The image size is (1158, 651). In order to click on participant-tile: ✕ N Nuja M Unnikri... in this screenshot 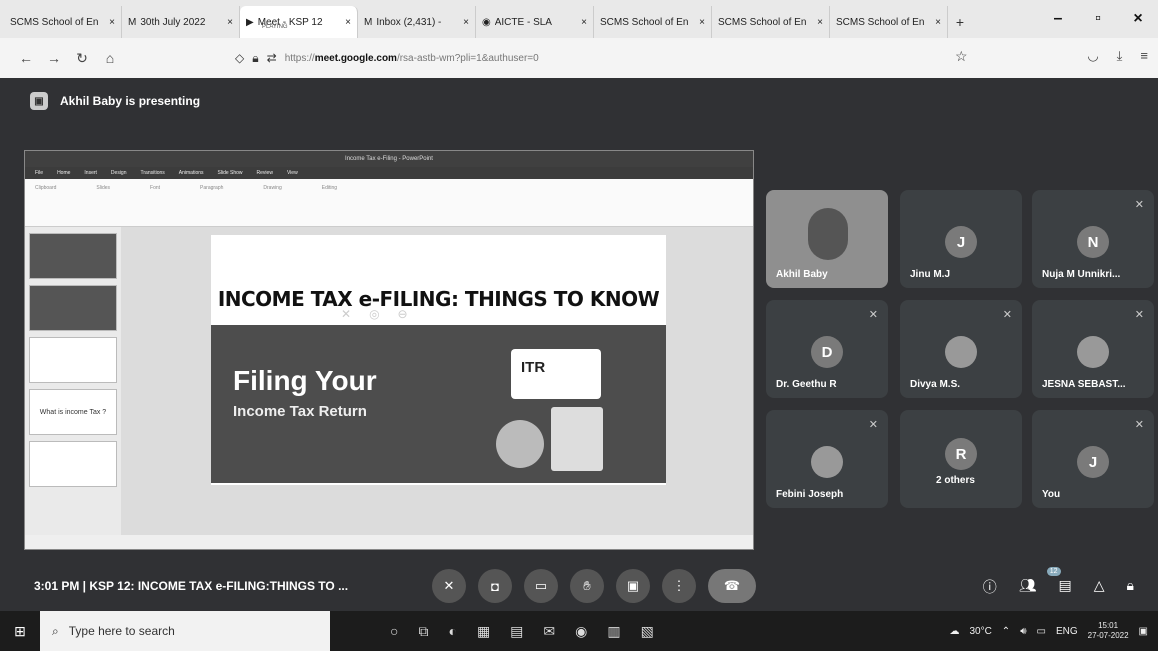, I will do `click(1093, 239)`.